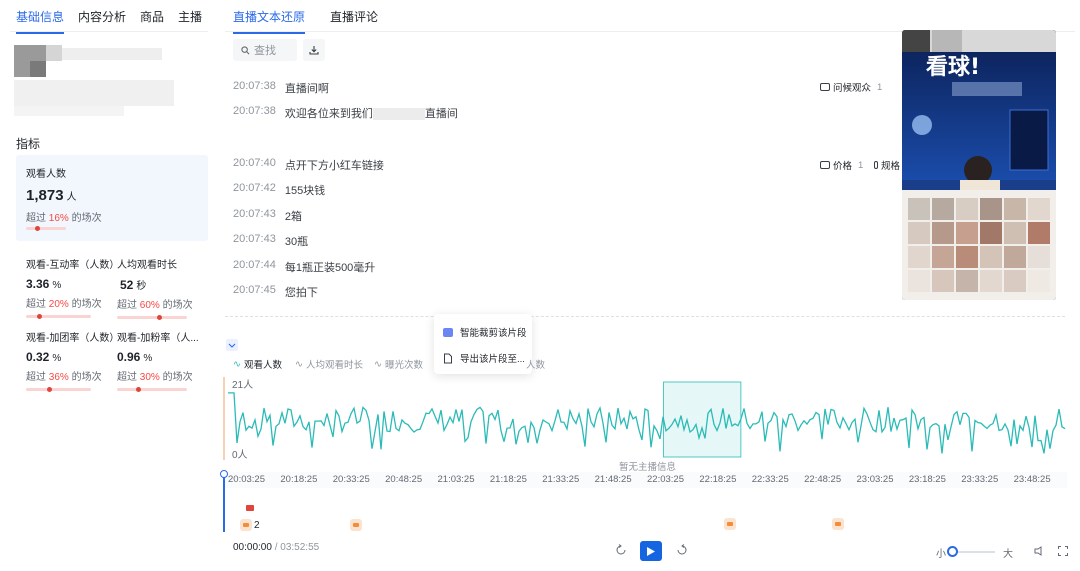 The height and width of the screenshot is (571, 1080). Describe the element at coordinates (245, 49) in the screenshot. I see `search-icon` at that location.